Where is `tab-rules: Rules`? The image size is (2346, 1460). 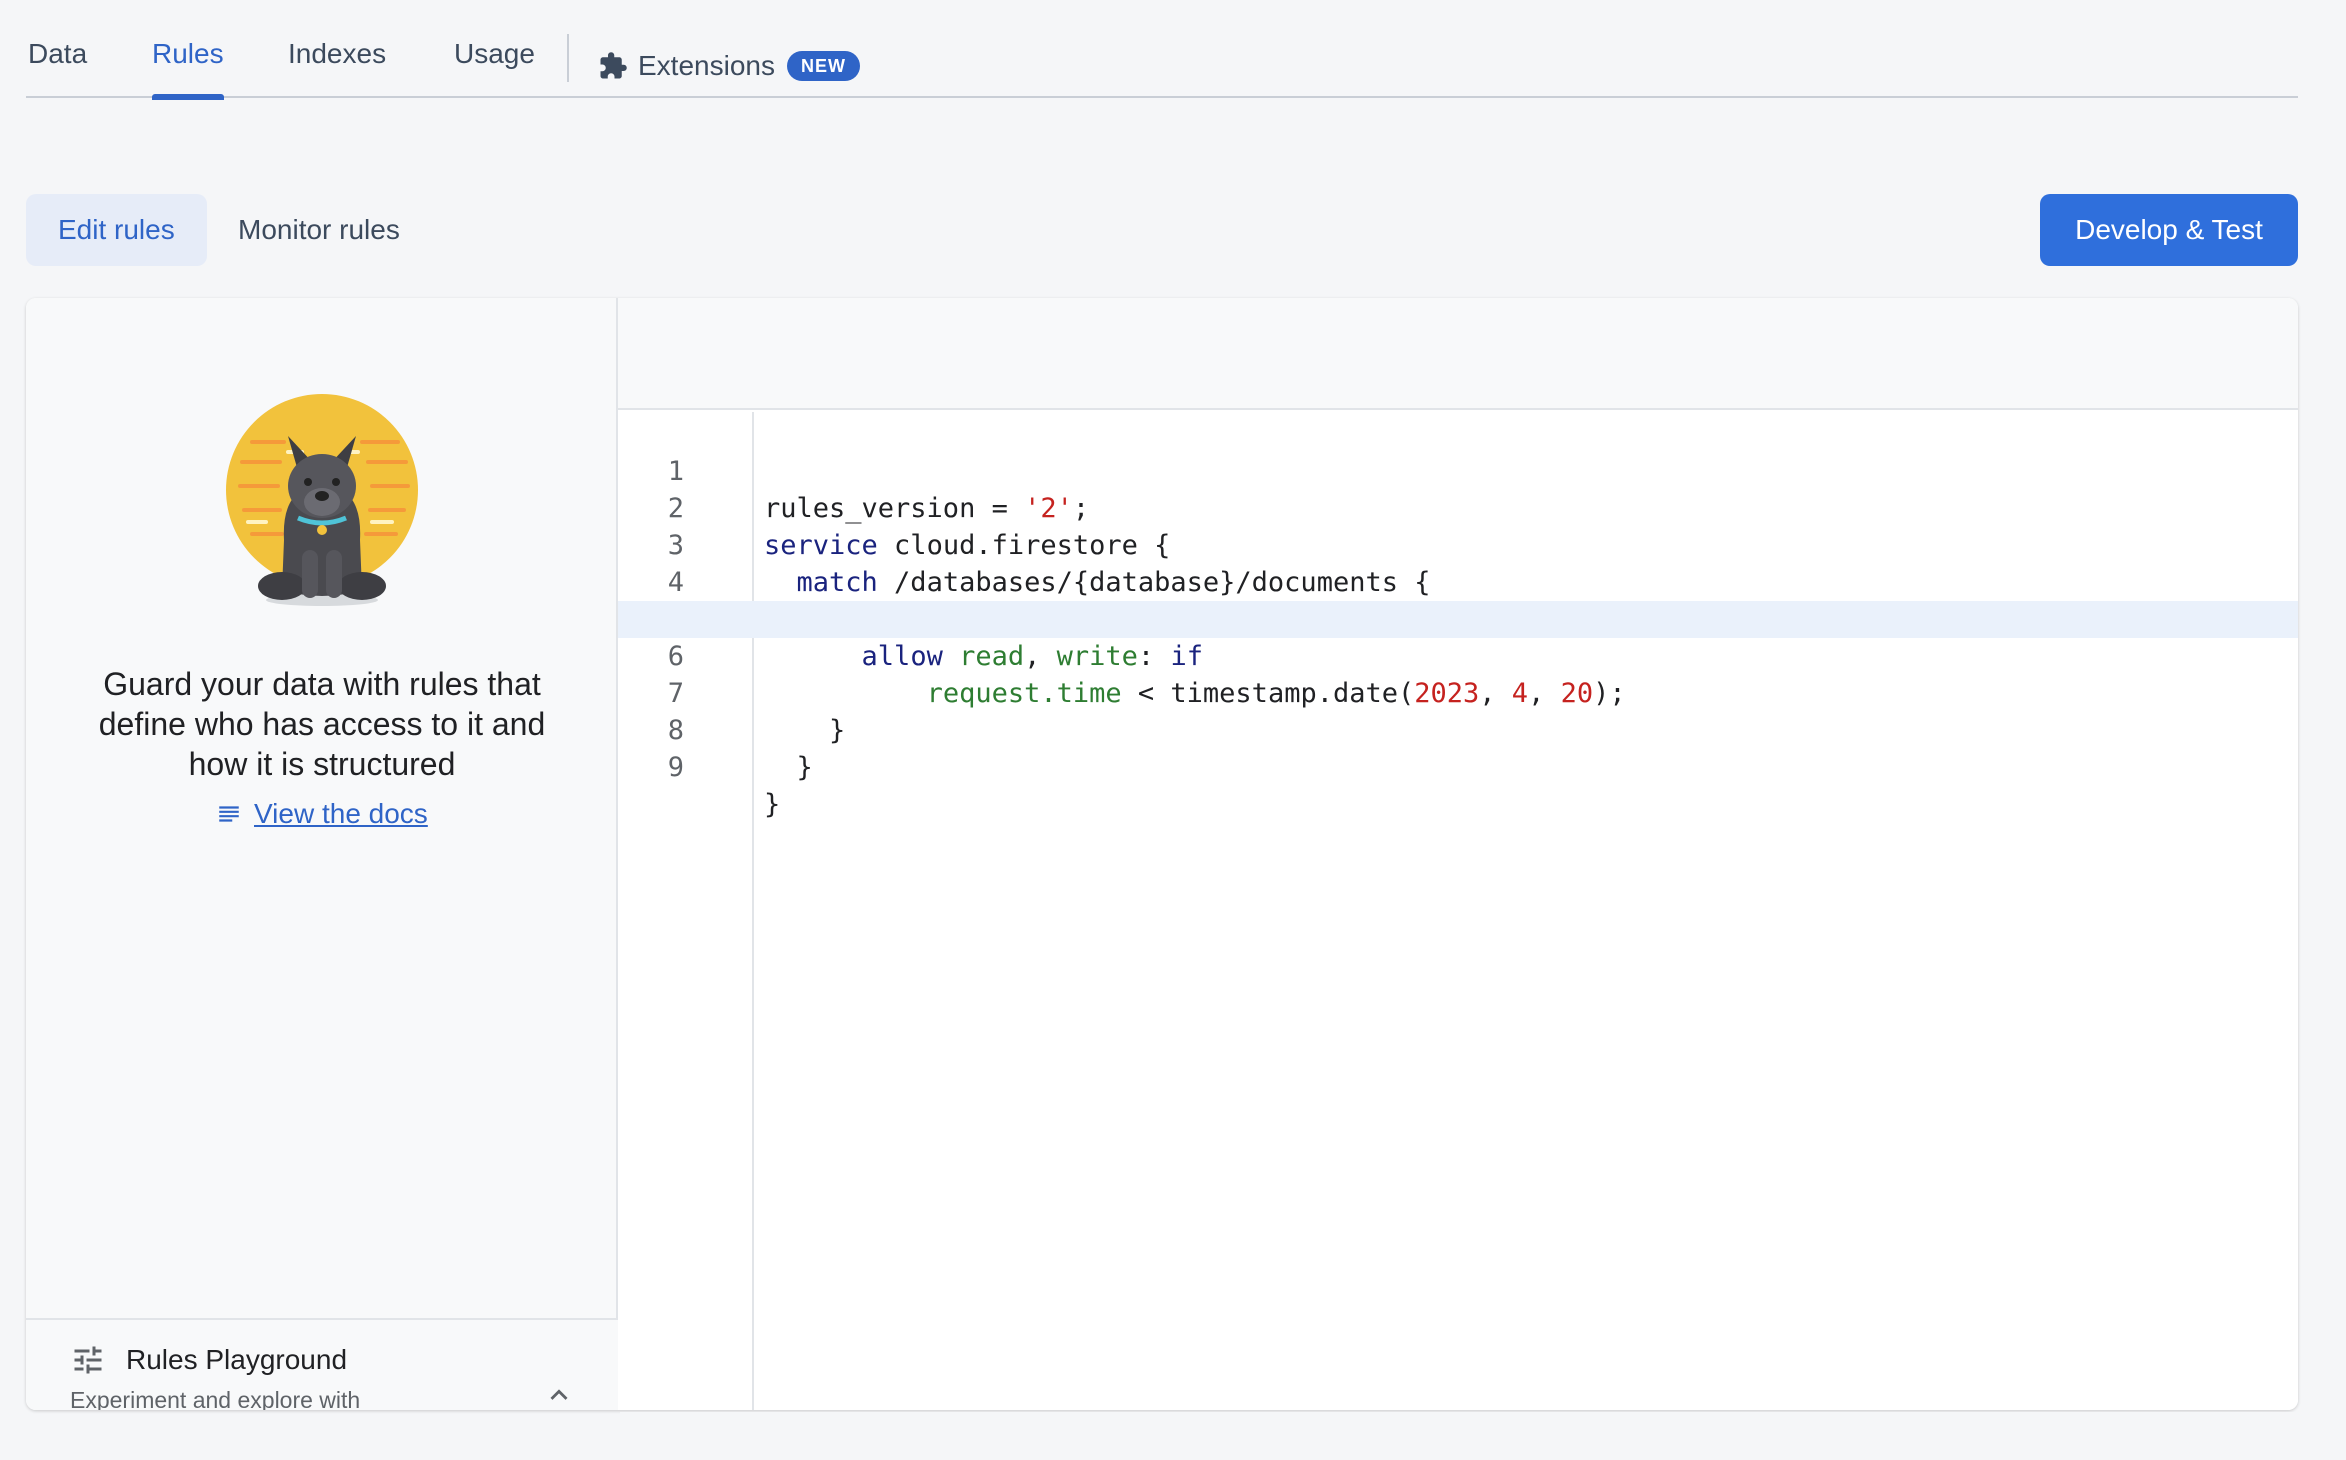 tab-rules: Rules is located at coordinates (188, 69).